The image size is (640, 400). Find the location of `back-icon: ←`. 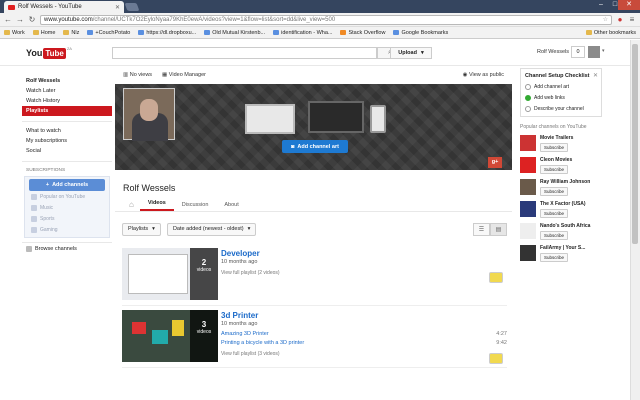

back-icon: ← is located at coordinates (8, 19).